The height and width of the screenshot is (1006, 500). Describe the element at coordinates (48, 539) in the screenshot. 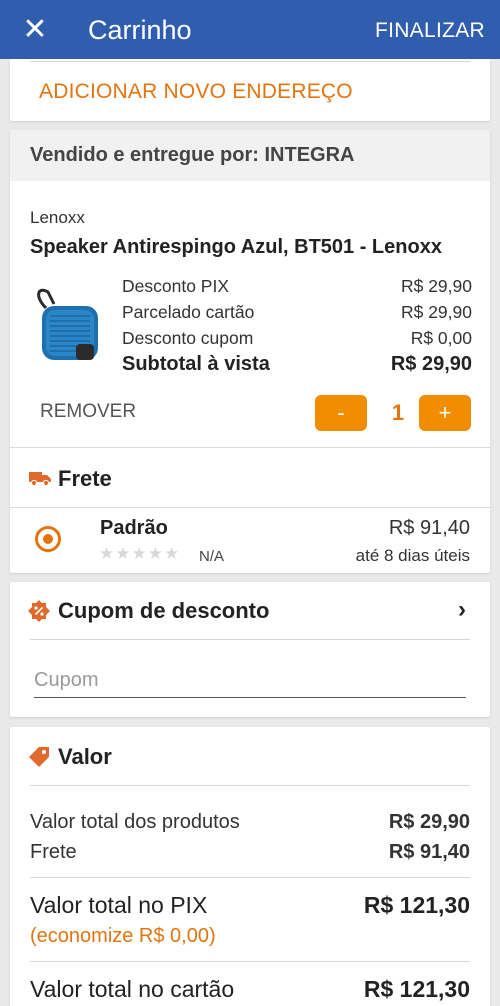

I see `shipping-option-radio` at that location.